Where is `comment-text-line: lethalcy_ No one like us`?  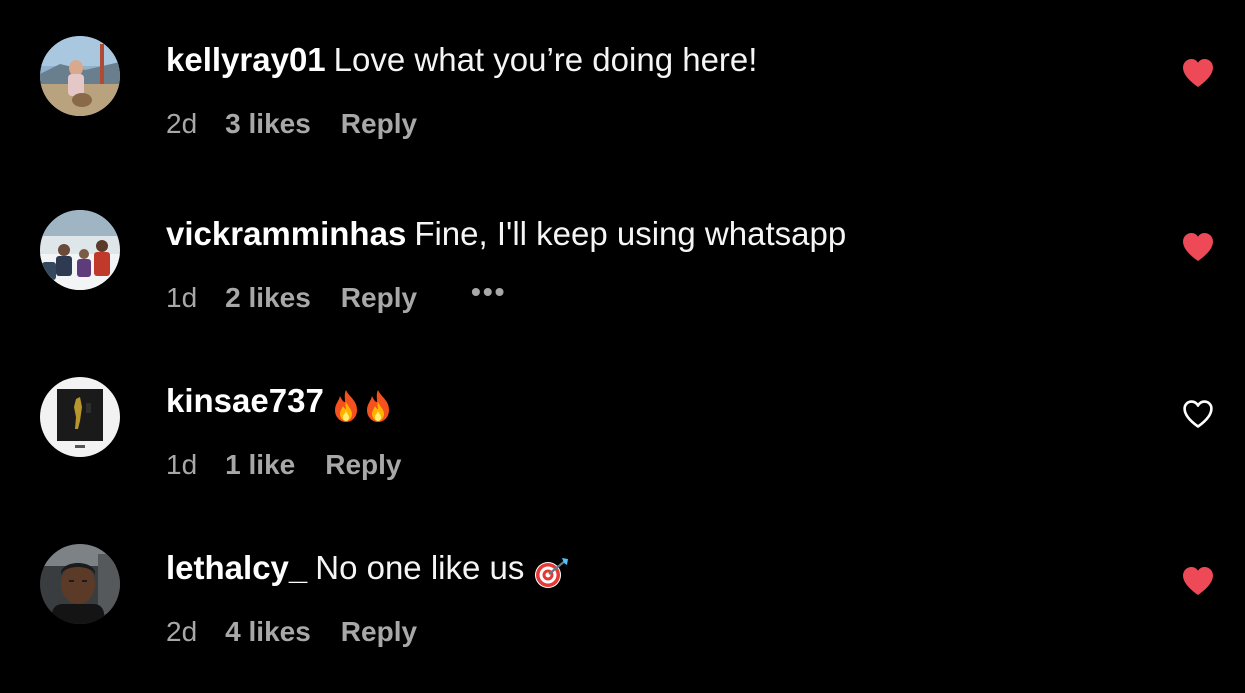 comment-text-line: lethalcy_ No one like us is located at coordinates (368, 568).